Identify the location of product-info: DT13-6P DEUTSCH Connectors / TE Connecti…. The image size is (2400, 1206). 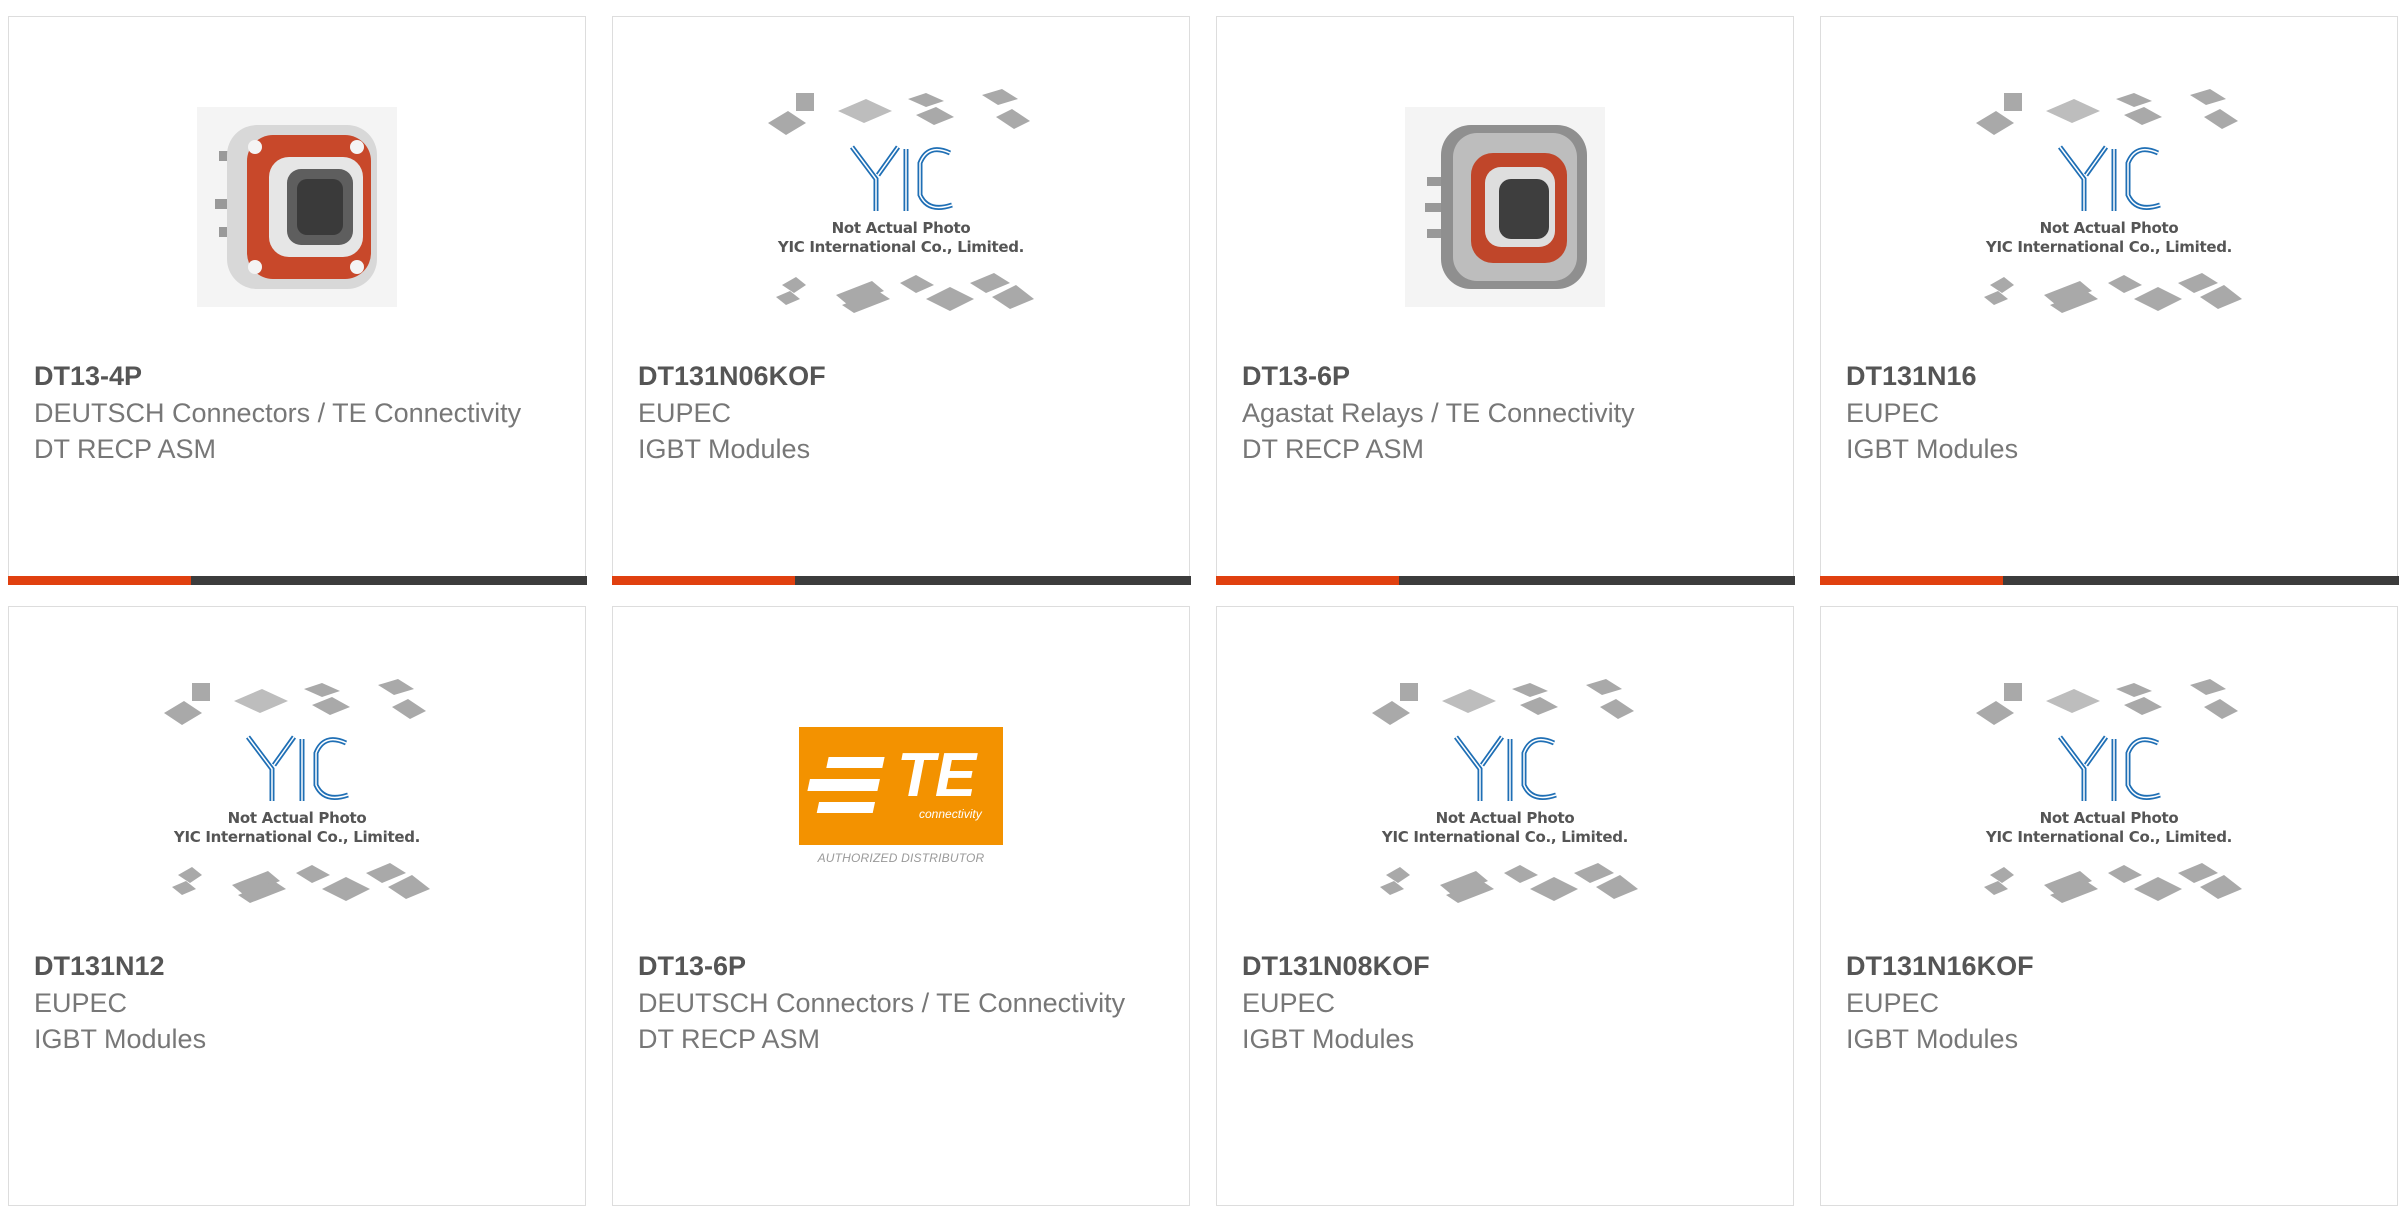
(901, 1002).